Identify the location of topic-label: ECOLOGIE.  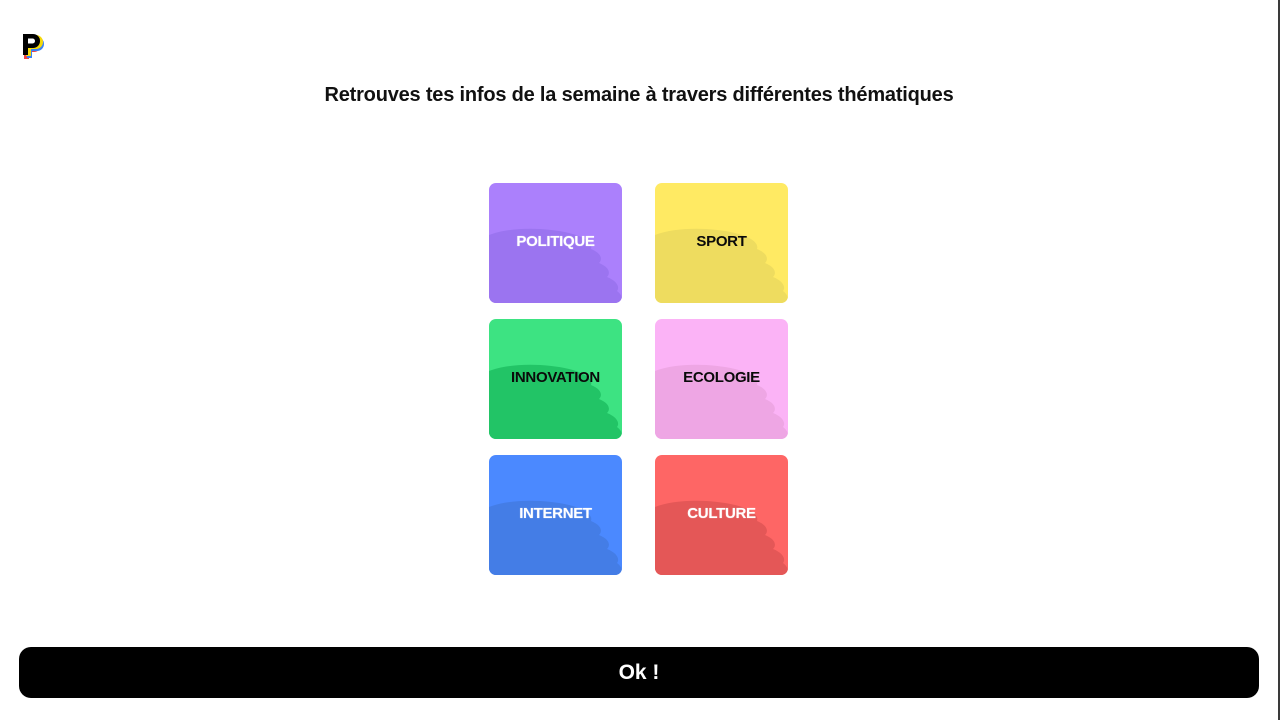
(721, 377).